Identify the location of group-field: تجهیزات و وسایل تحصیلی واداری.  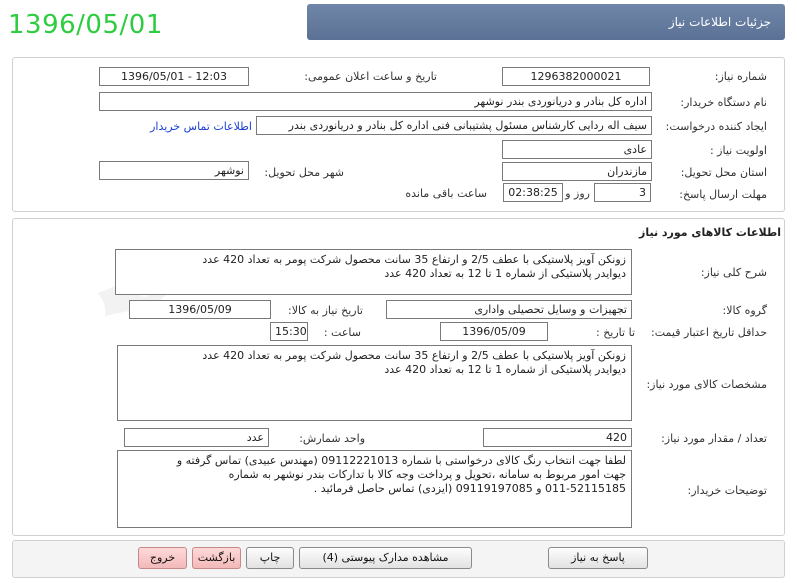
(509, 309).